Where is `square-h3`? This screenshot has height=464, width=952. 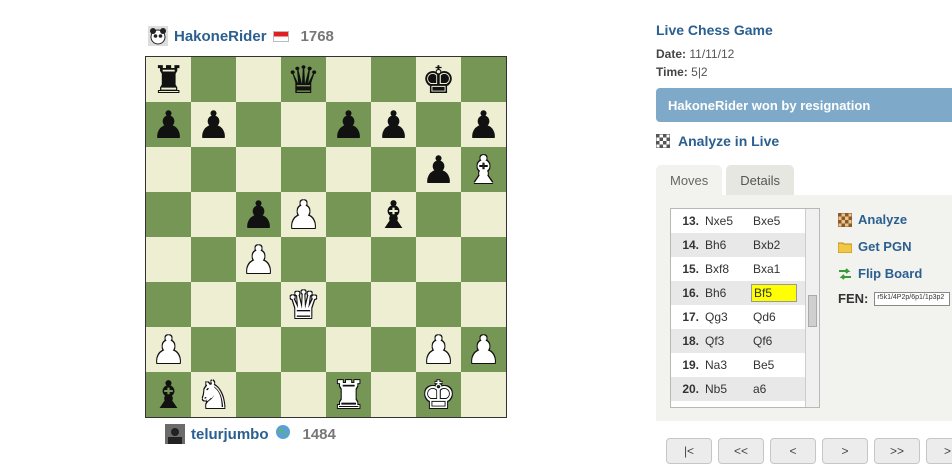
square-h3 is located at coordinates (483, 304).